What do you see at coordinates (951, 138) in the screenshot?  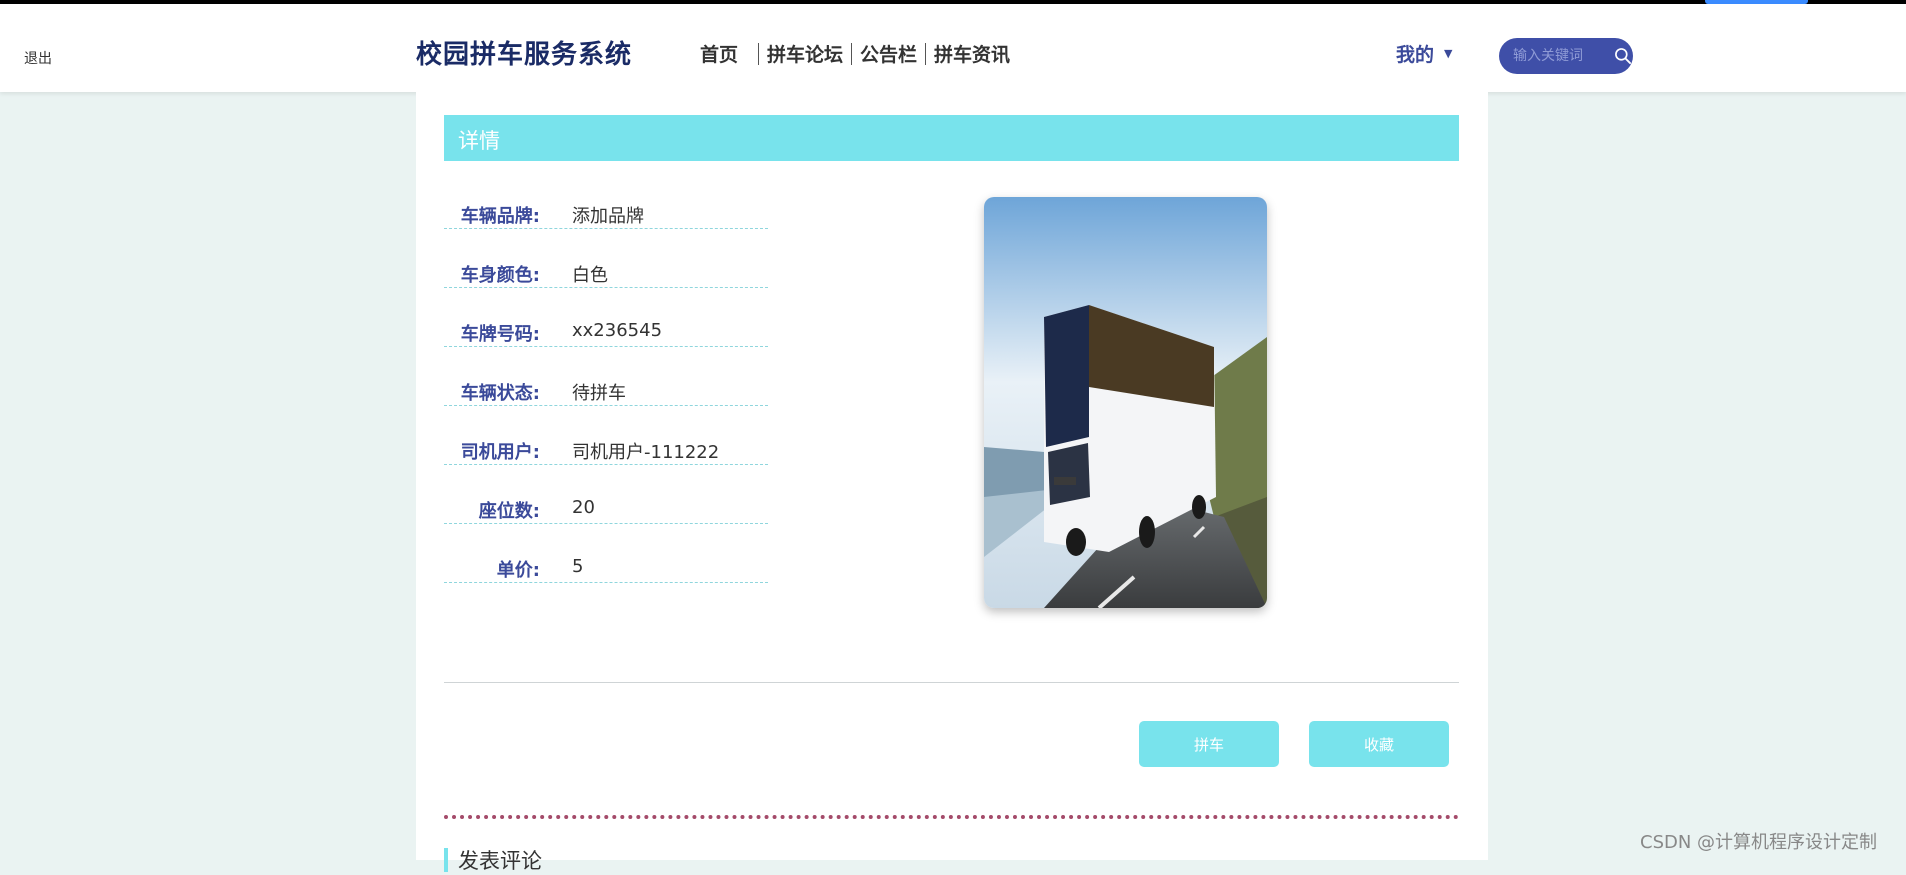 I see `detail-header: 详情` at bounding box center [951, 138].